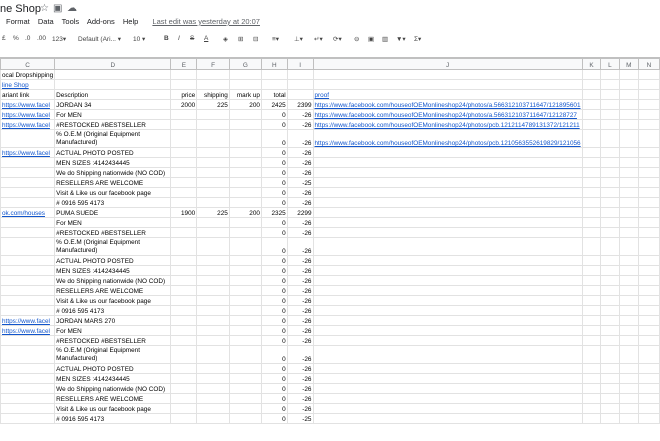  I want to click on text-wrap-button: ↵▾, so click(318, 39).